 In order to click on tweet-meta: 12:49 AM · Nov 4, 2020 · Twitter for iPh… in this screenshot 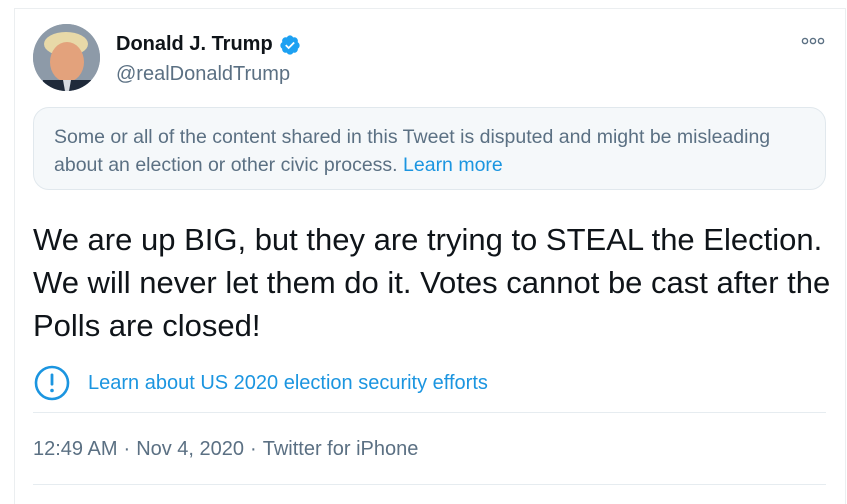, I will do `click(225, 449)`.